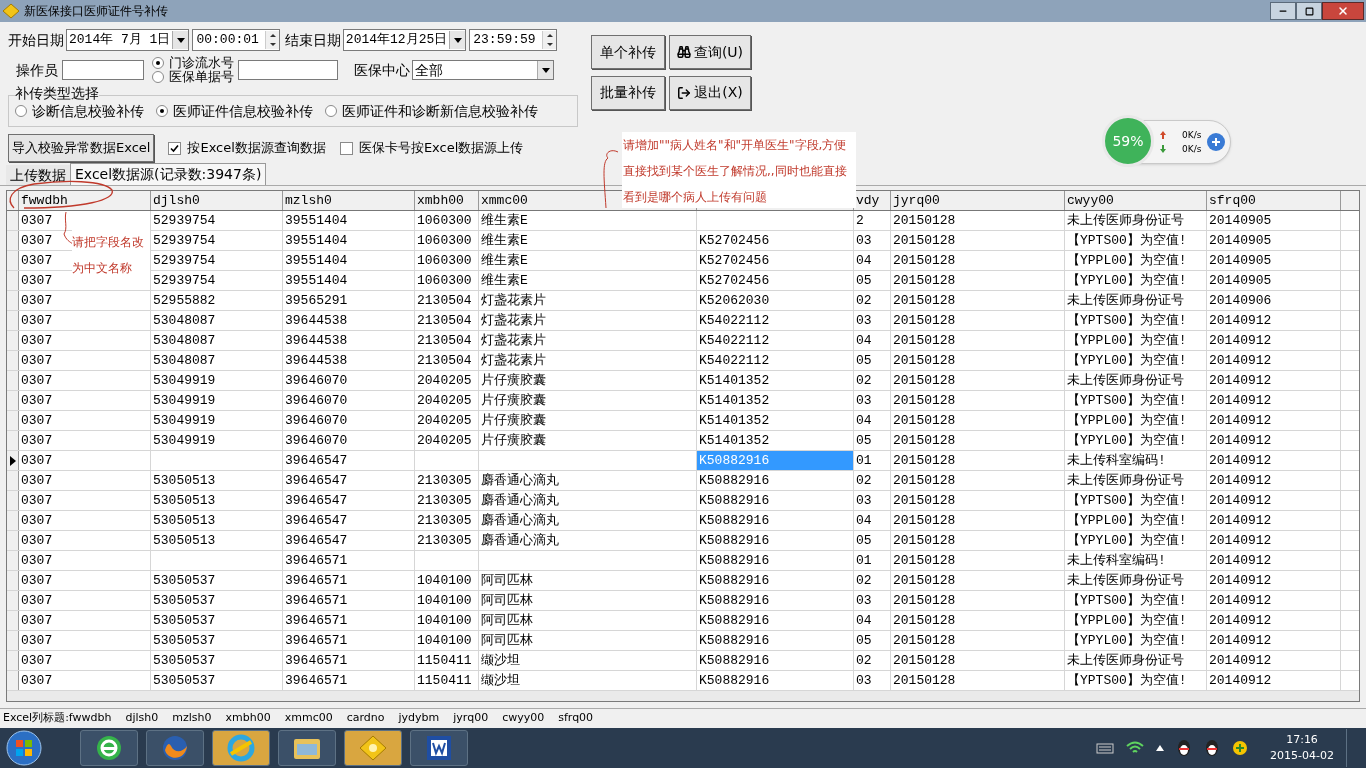 This screenshot has width=1366, height=768. Describe the element at coordinates (349, 520) in the screenshot. I see `table-cell: 39646547` at that location.